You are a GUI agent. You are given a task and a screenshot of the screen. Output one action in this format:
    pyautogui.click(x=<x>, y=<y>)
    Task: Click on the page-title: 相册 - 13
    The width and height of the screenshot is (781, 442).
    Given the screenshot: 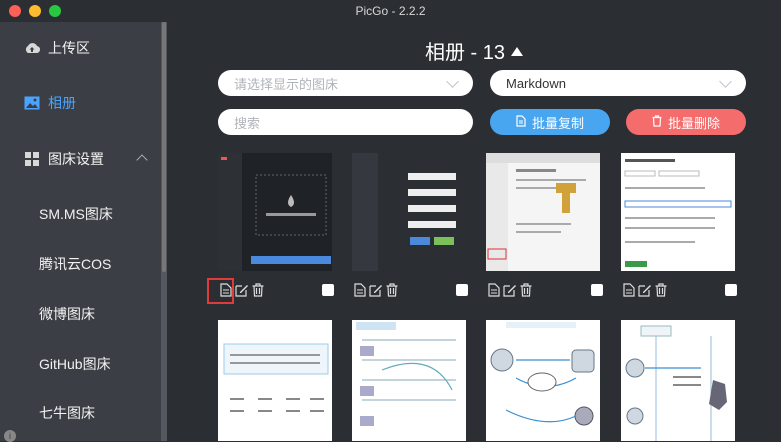 What is the action you would take?
    pyautogui.click(x=474, y=50)
    